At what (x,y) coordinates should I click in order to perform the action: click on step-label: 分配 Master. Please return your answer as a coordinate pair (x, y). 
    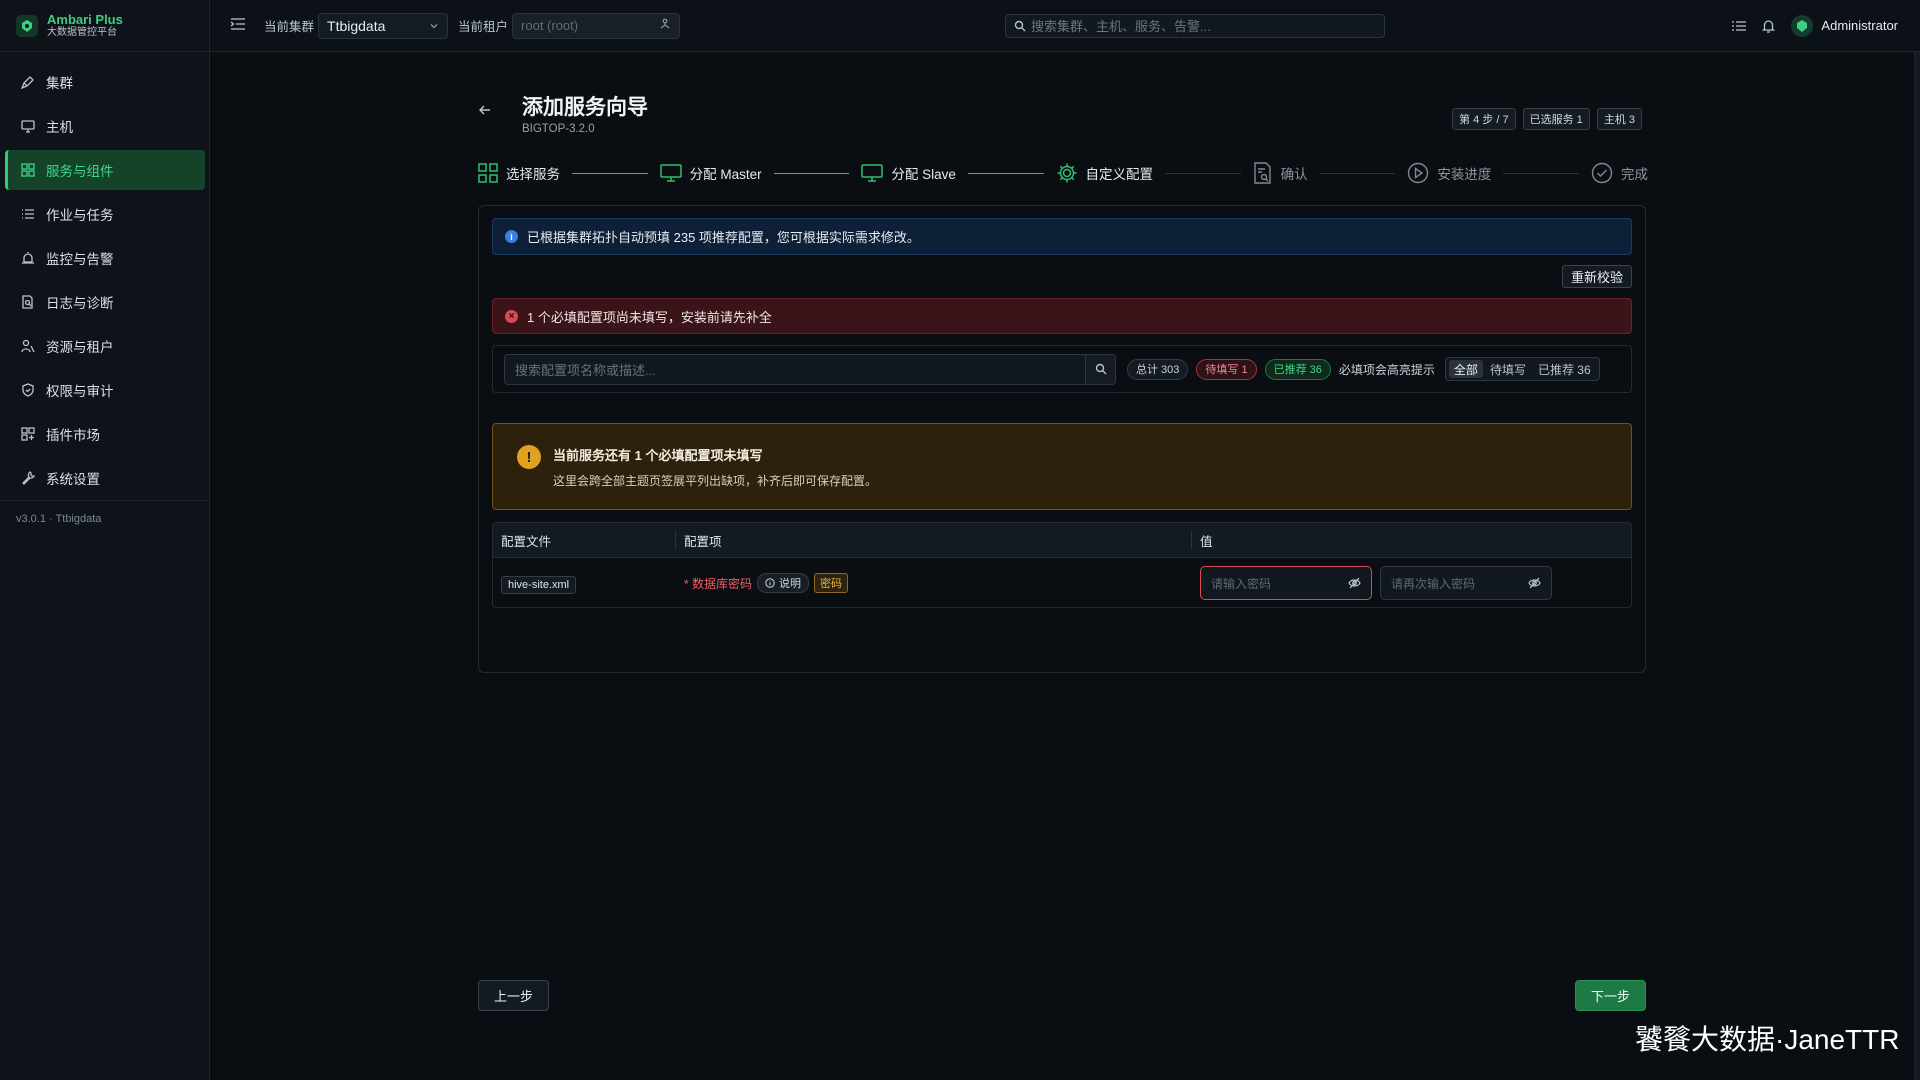
    Looking at the image, I should click on (725, 174).